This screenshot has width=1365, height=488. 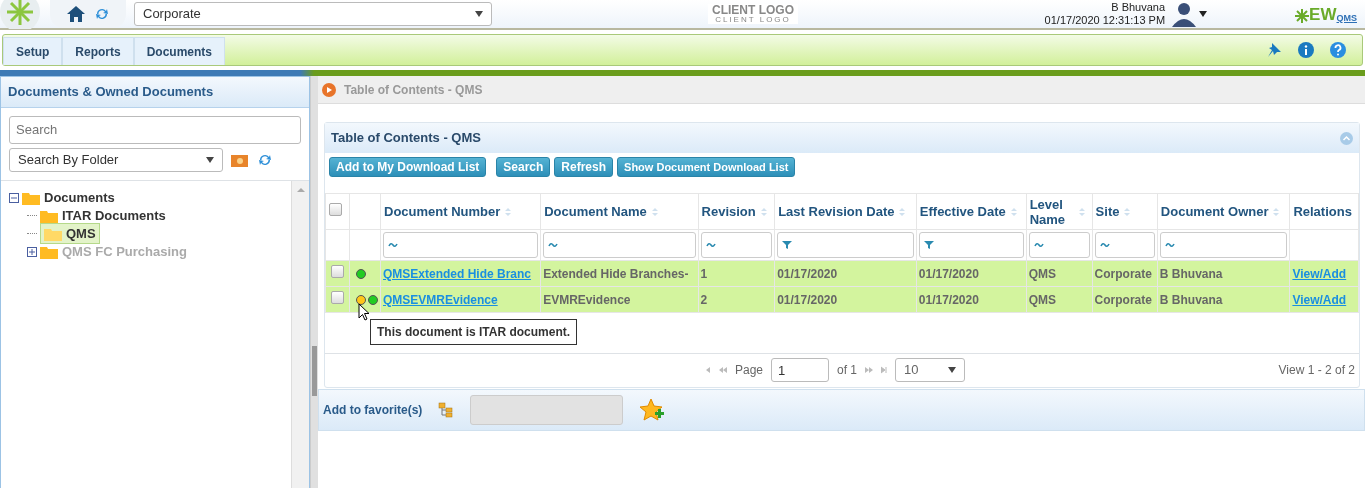 What do you see at coordinates (240, 159) in the screenshot?
I see `folder-search-icon` at bounding box center [240, 159].